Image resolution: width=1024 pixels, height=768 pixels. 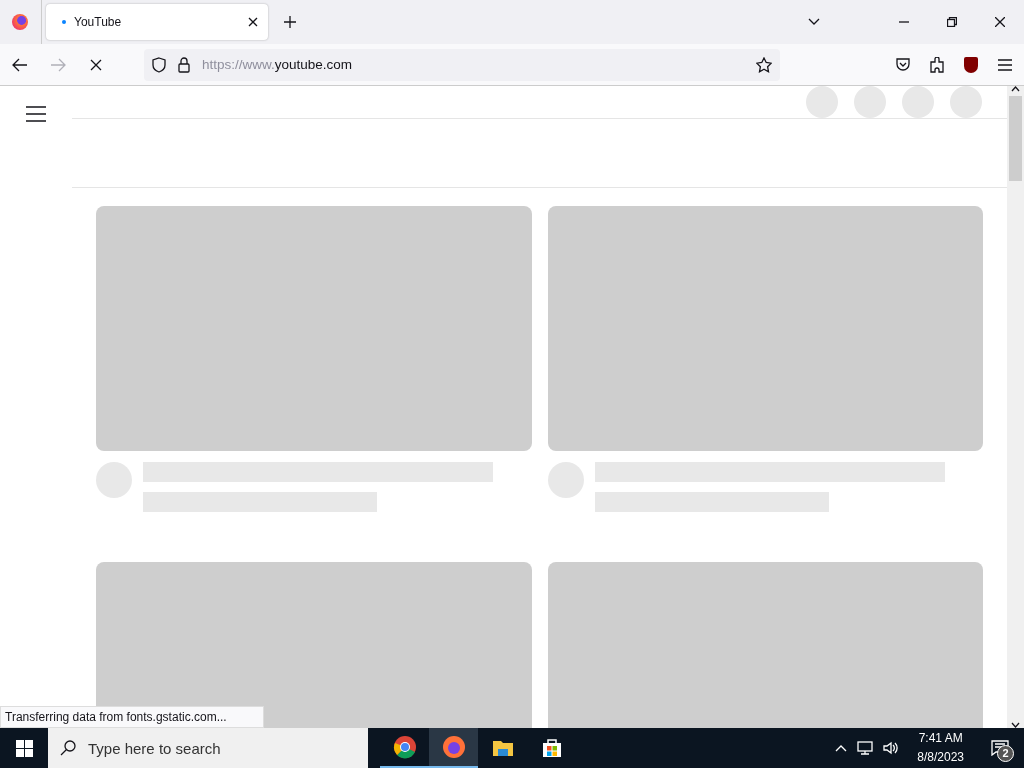 I want to click on back-icon, so click(x=20, y=64).